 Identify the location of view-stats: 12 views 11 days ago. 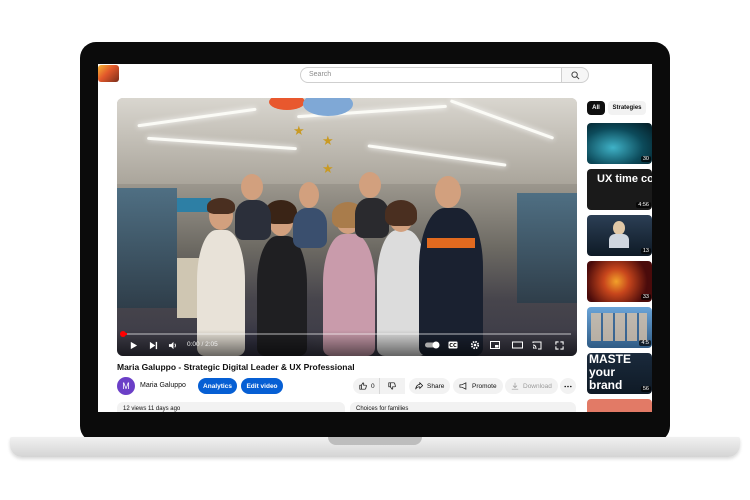
(152, 409).